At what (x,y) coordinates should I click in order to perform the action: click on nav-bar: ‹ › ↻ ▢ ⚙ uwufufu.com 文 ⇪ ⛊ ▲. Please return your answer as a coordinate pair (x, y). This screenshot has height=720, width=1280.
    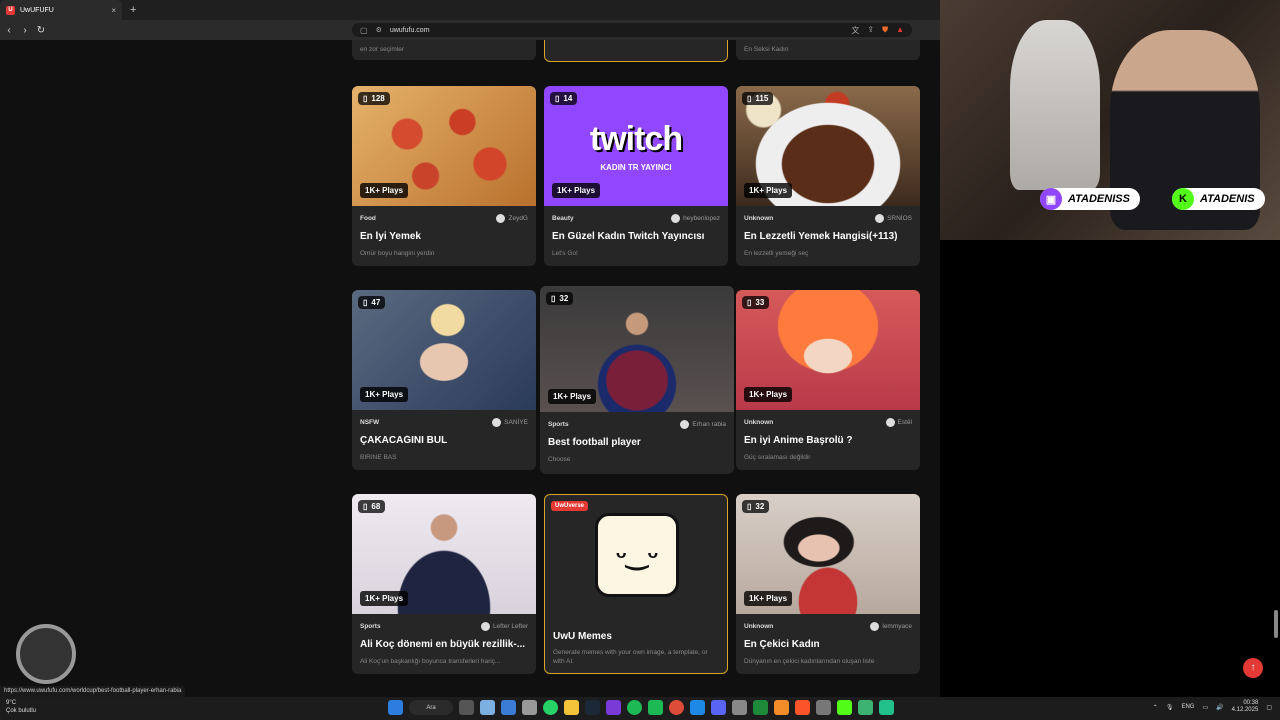
    Looking at the image, I should click on (470, 30).